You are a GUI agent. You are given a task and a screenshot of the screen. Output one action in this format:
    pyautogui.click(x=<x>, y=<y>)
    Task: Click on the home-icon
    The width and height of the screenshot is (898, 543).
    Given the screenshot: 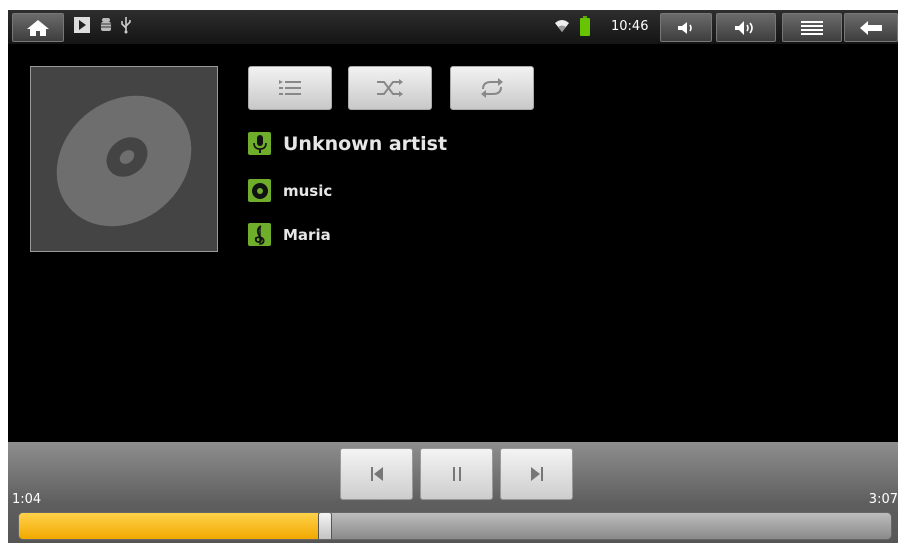 What is the action you would take?
    pyautogui.click(x=38, y=27)
    